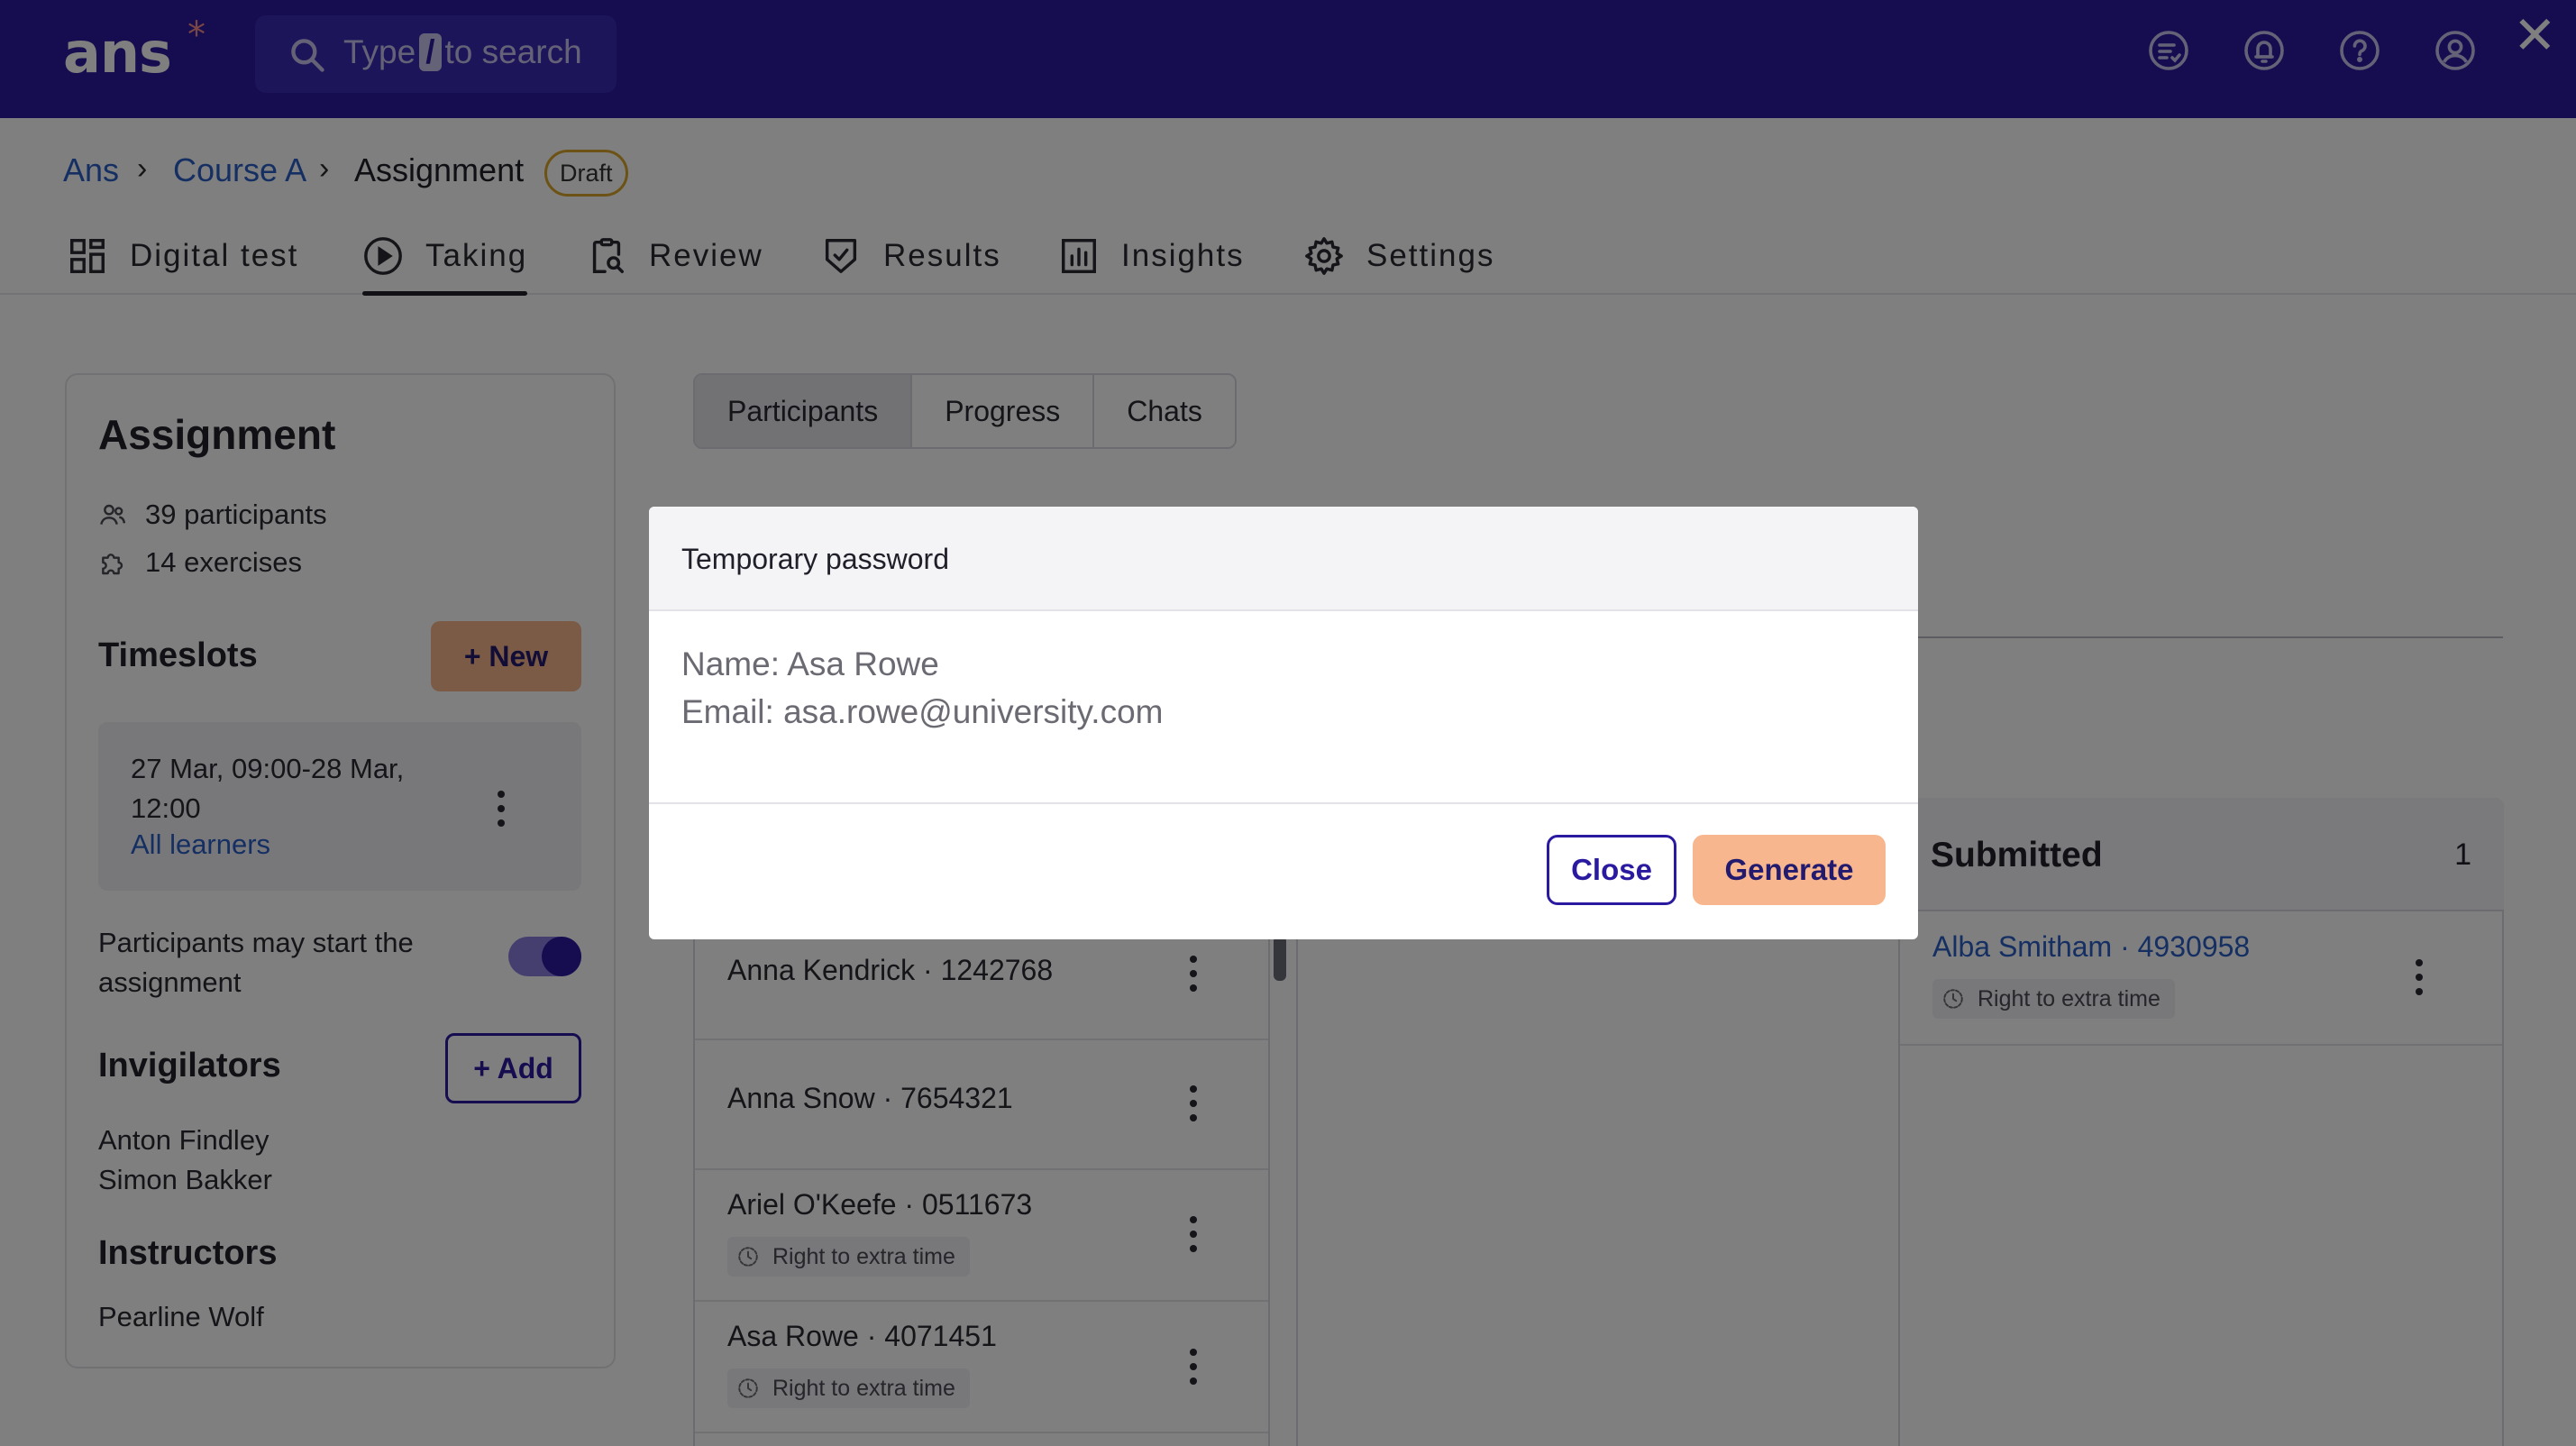  Describe the element at coordinates (810, 663) in the screenshot. I see `participant-name-line: Name: Asa Rowe` at that location.